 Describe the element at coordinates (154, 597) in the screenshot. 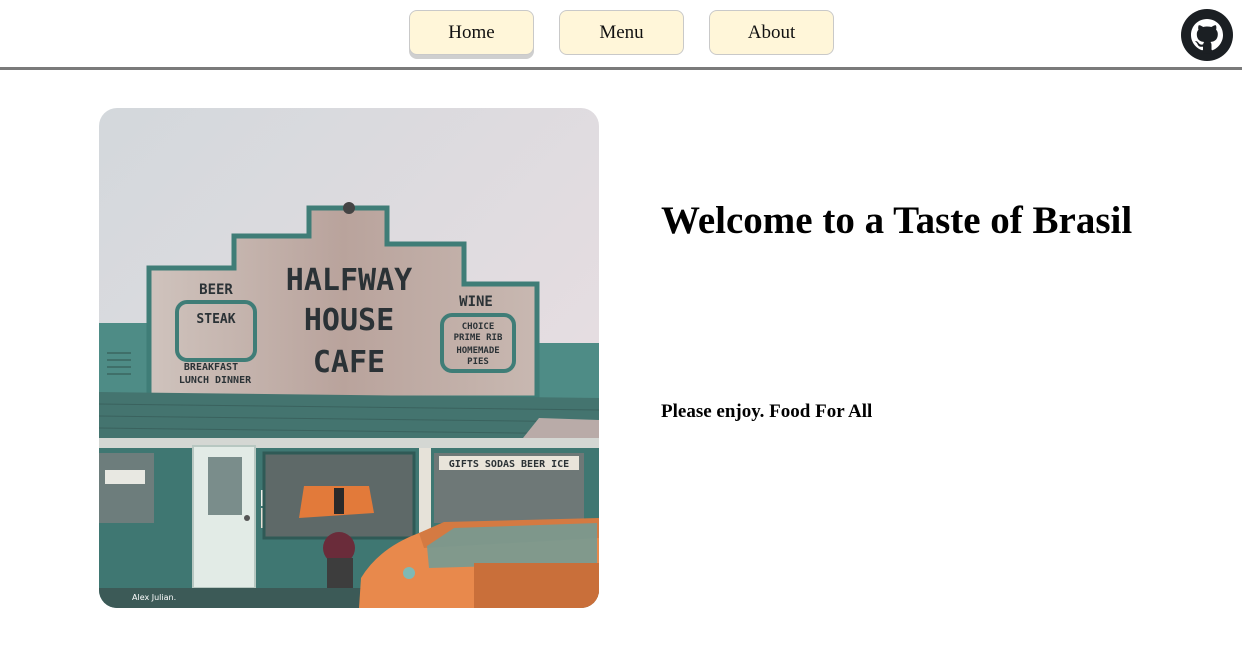

I see `photo-credit: Alex Julian.` at that location.